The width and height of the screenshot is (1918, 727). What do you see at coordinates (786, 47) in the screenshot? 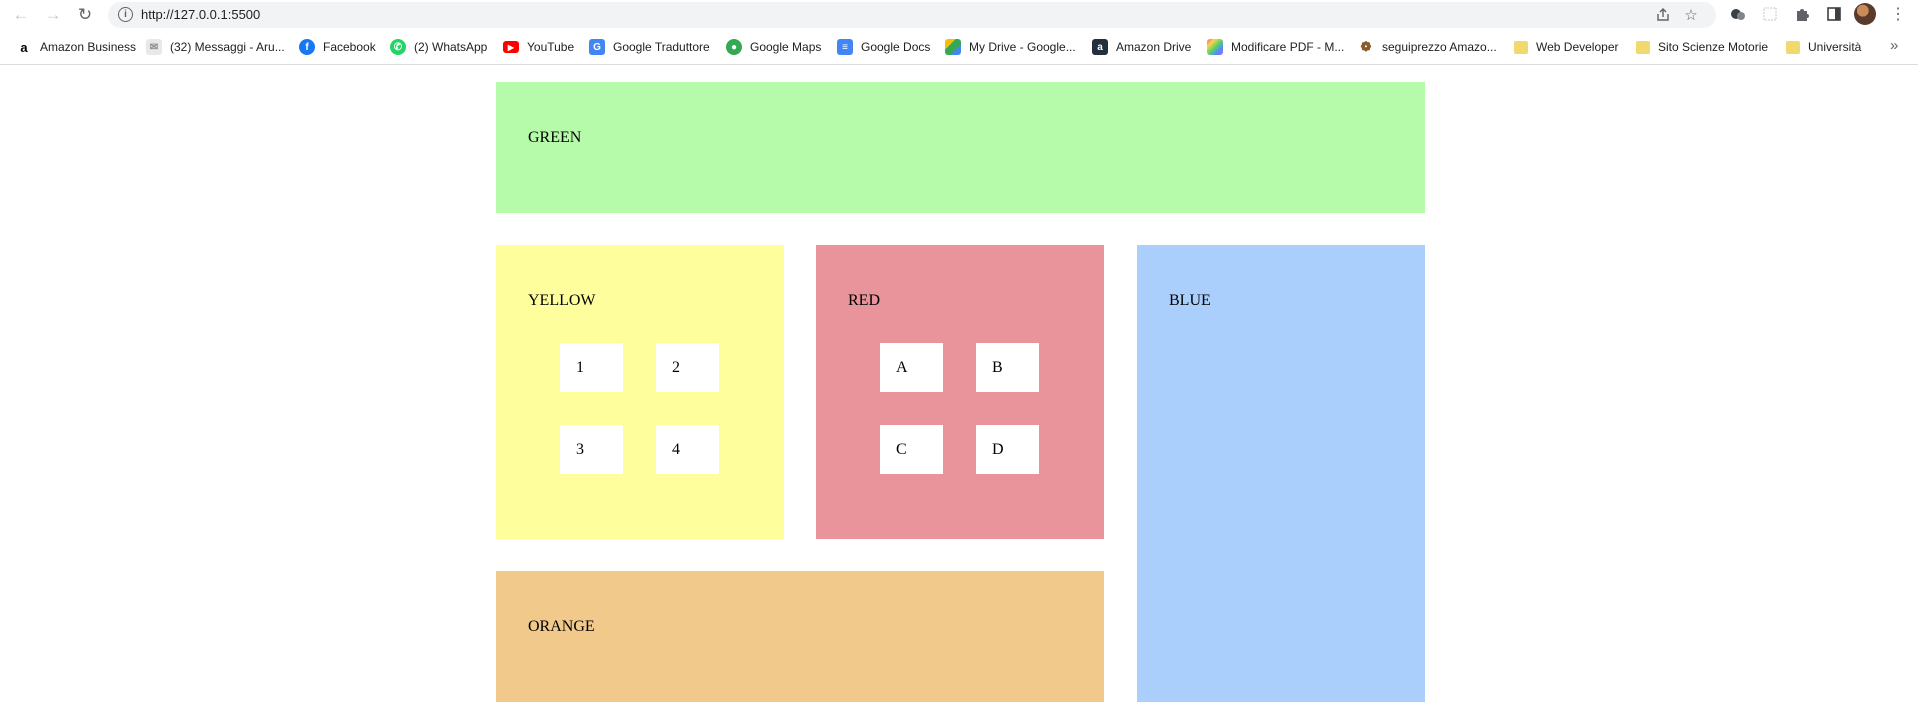
I see `bookmark-label: Google Maps` at bounding box center [786, 47].